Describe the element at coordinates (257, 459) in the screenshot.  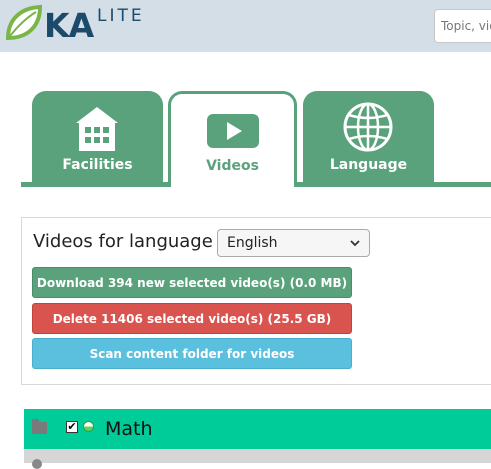
I see `tree-row-next` at that location.